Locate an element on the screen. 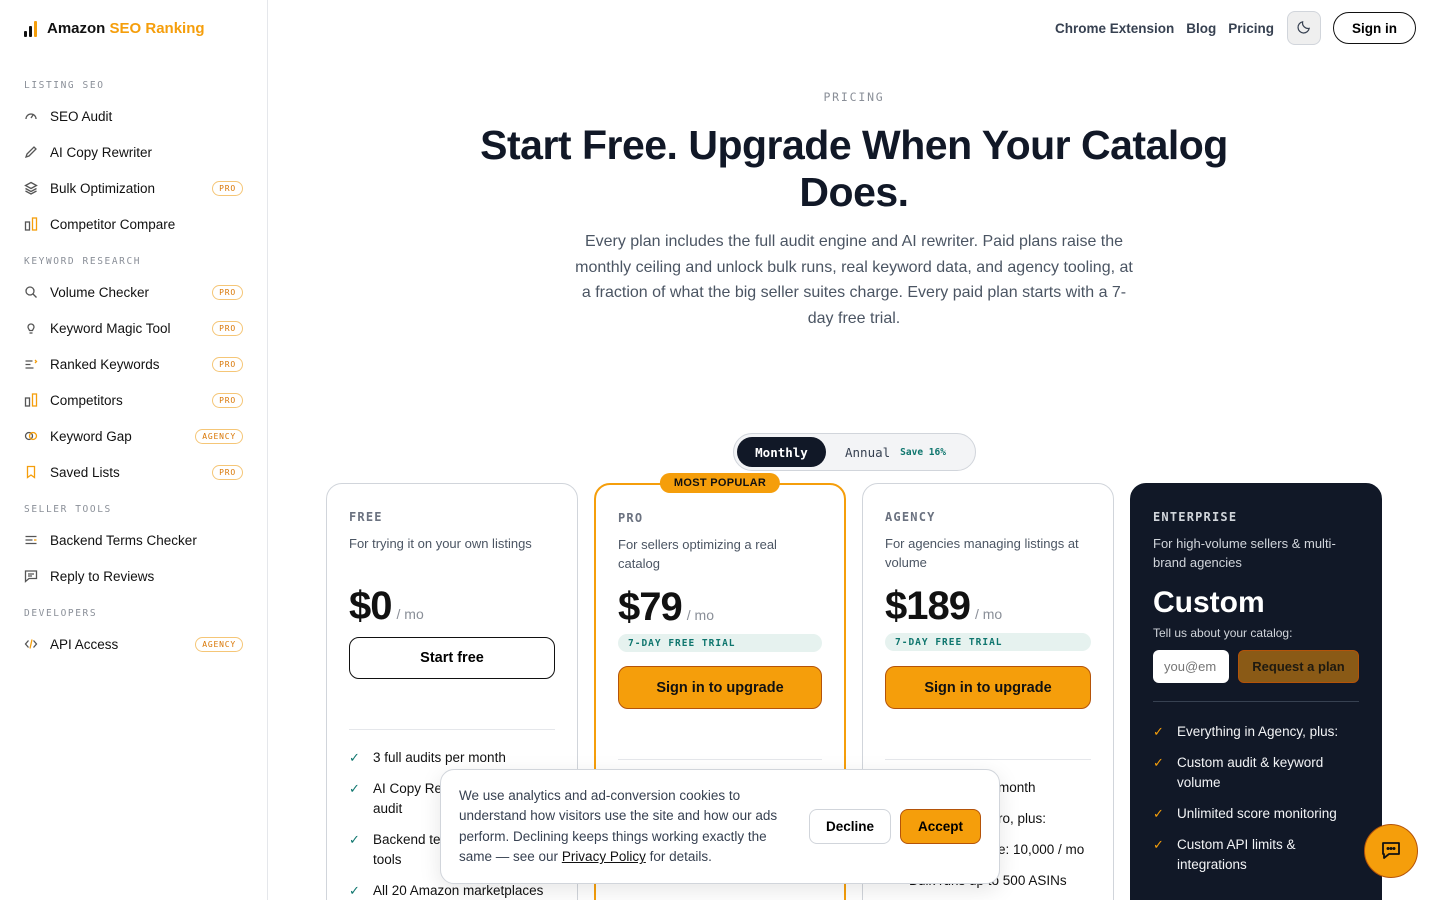 Image resolution: width=1440 pixels, height=900 pixels. upgrade-pro-button: Sign in to upgrade is located at coordinates (720, 687).